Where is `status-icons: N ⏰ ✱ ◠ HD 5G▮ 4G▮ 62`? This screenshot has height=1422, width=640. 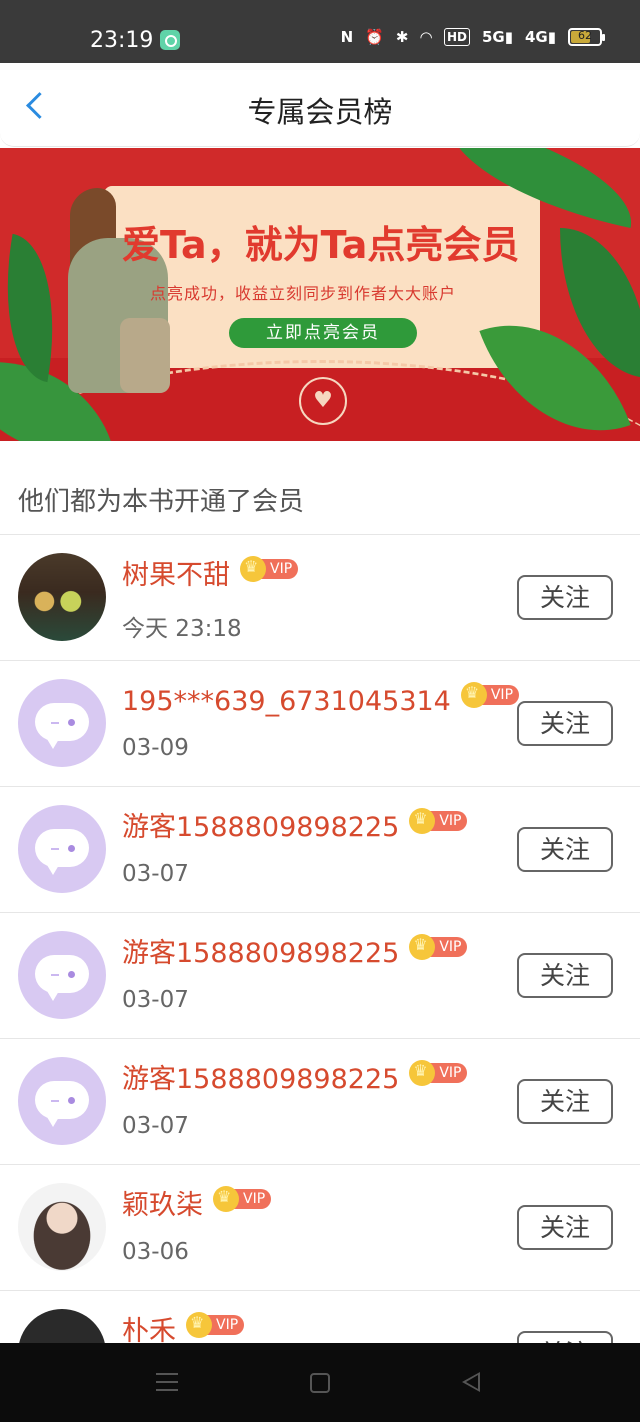 status-icons: N ⏰ ✱ ◠ HD 5G▮ 4G▮ 62 is located at coordinates (472, 37).